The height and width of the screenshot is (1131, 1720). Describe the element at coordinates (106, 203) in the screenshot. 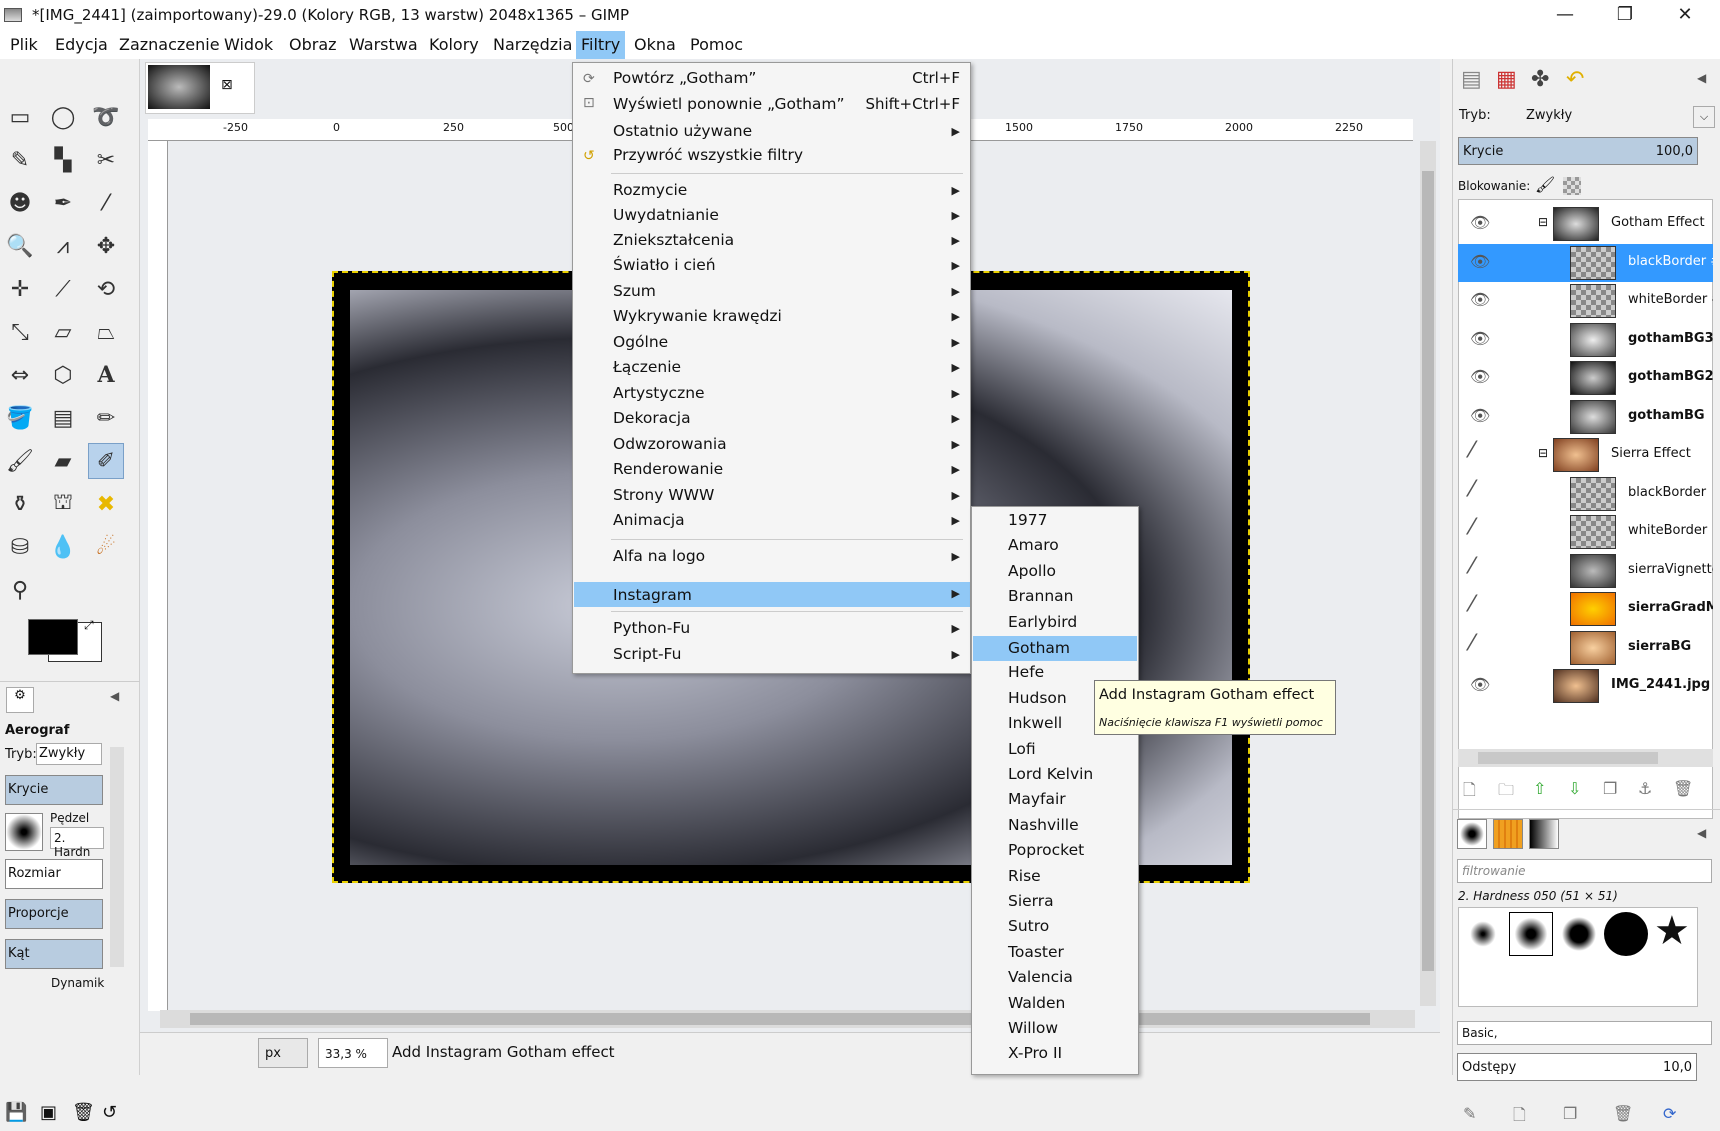

I see `color-picker-icon: ⁄` at that location.